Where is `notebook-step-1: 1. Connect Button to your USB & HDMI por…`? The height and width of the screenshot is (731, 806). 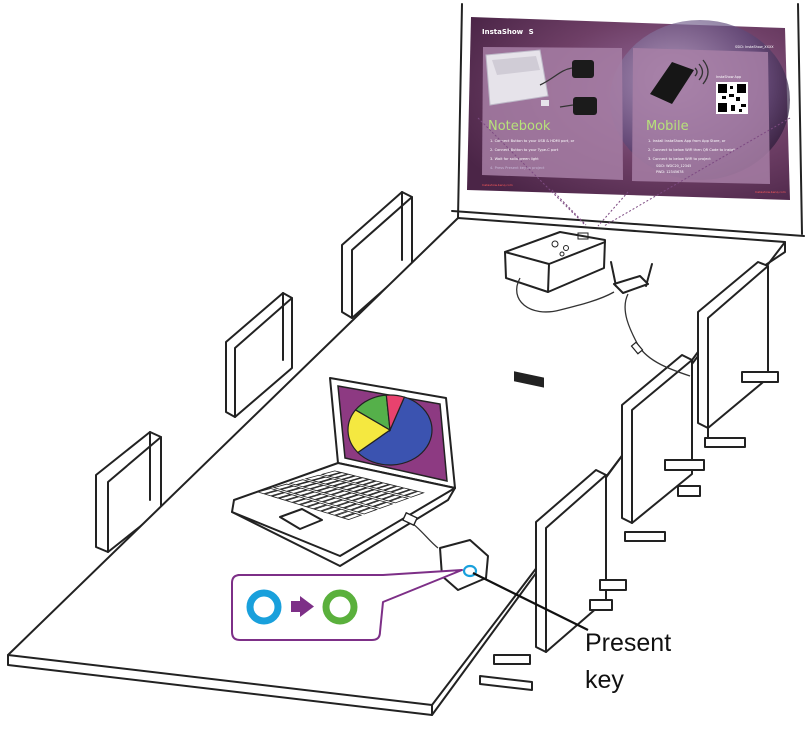 notebook-step-1: 1. Connect Button to your USB & HDMI por… is located at coordinates (532, 141).